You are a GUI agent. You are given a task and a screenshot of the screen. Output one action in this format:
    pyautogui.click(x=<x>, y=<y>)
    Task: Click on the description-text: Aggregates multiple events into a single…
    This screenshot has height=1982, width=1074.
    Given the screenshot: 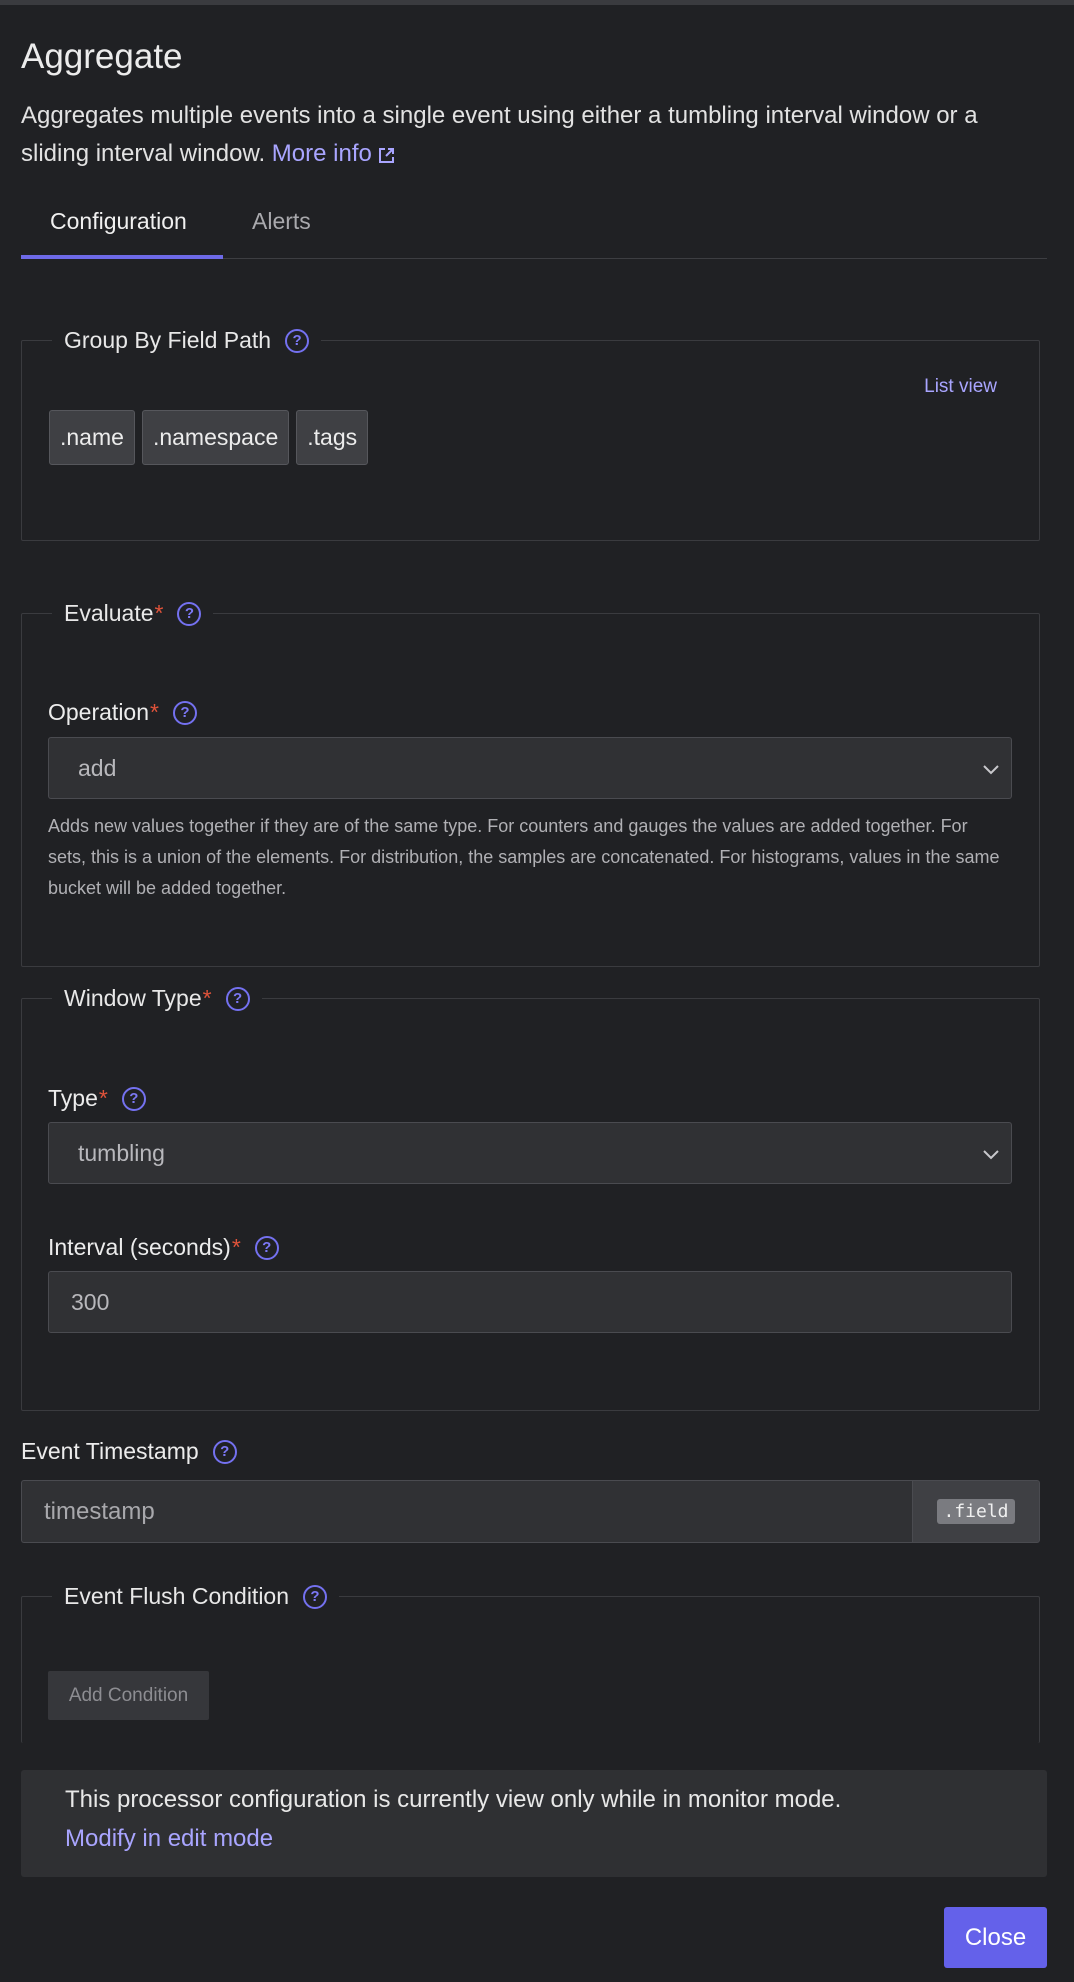 What is the action you would take?
    pyautogui.click(x=499, y=134)
    